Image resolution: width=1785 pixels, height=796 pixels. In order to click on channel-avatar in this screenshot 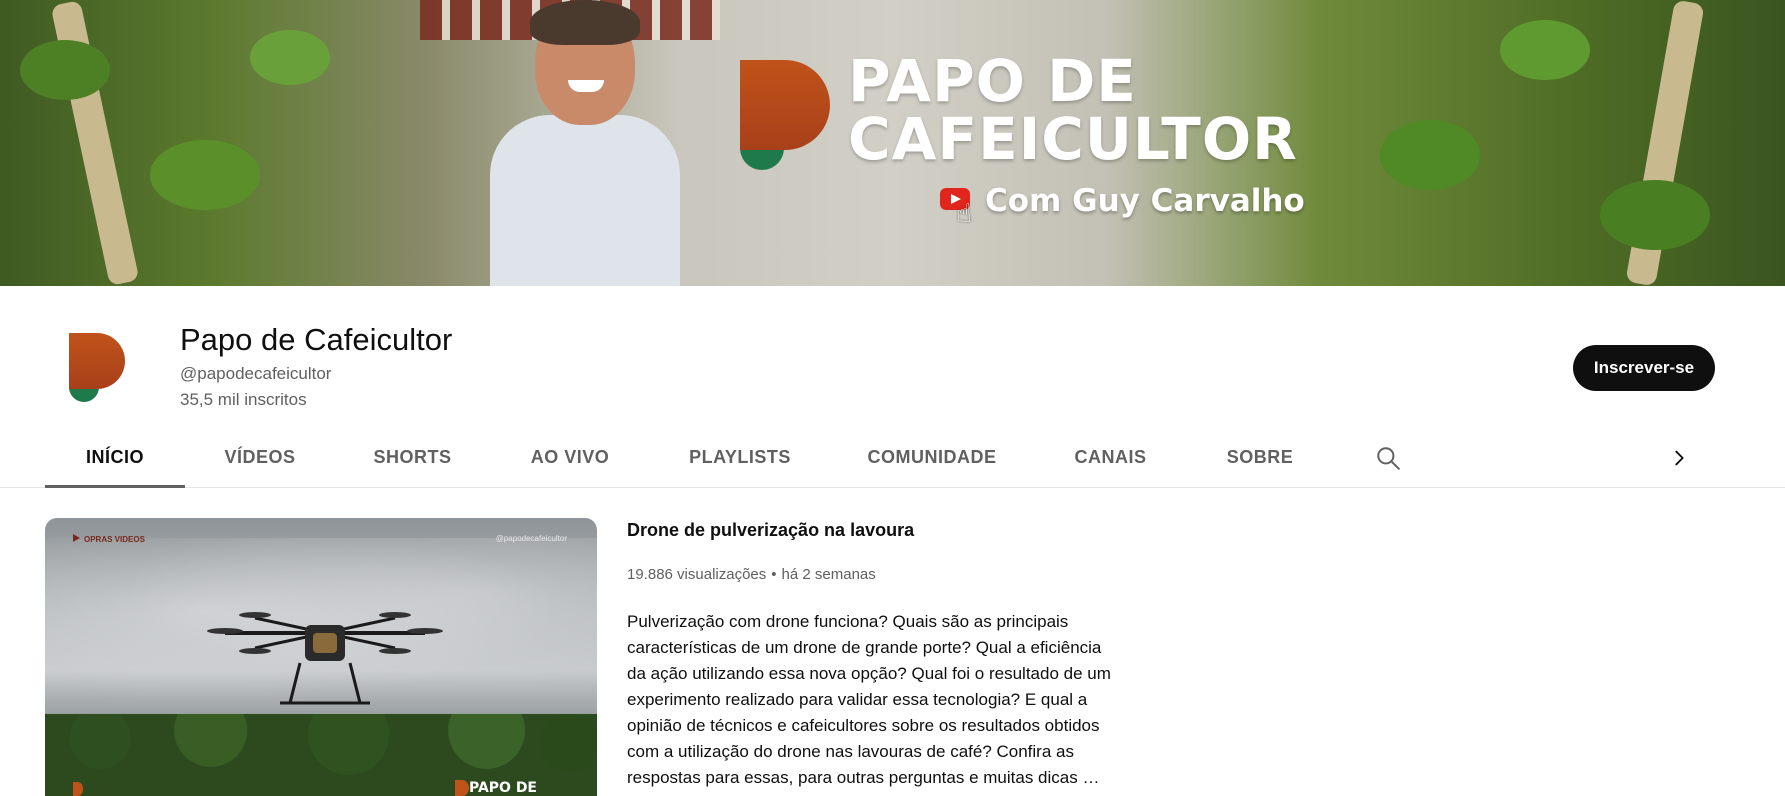, I will do `click(97, 368)`.